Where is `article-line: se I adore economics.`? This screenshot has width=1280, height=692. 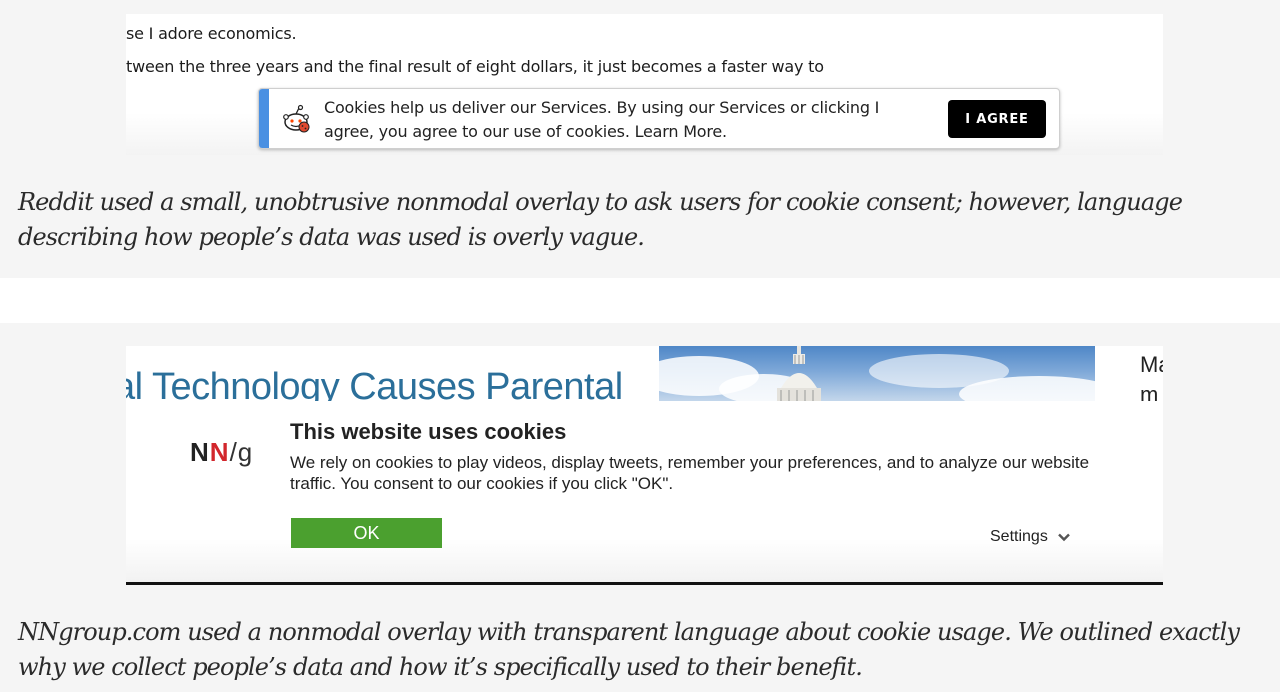 article-line: se I adore economics. is located at coordinates (211, 33).